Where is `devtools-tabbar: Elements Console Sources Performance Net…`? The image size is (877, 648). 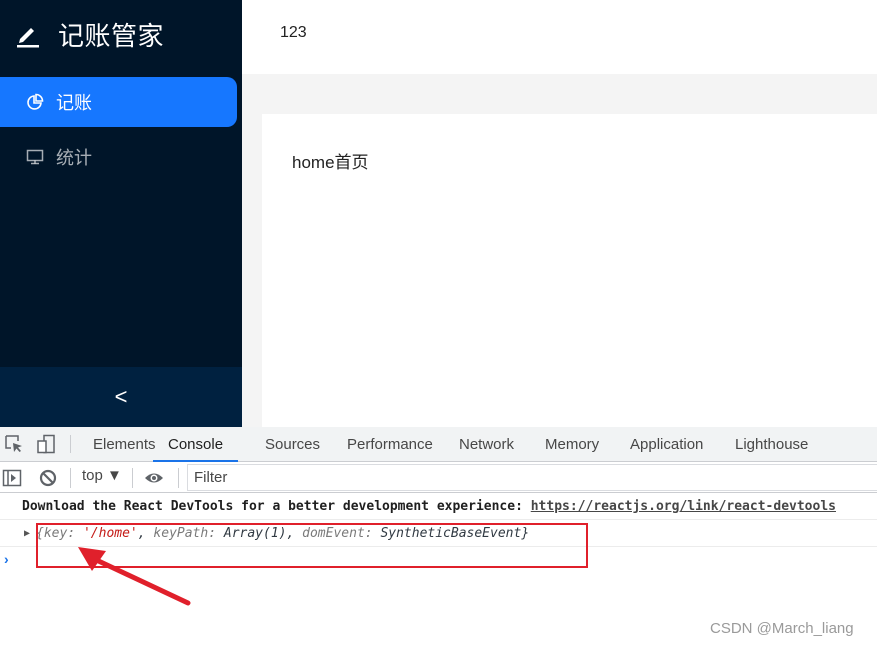 devtools-tabbar: Elements Console Sources Performance Net… is located at coordinates (438, 444).